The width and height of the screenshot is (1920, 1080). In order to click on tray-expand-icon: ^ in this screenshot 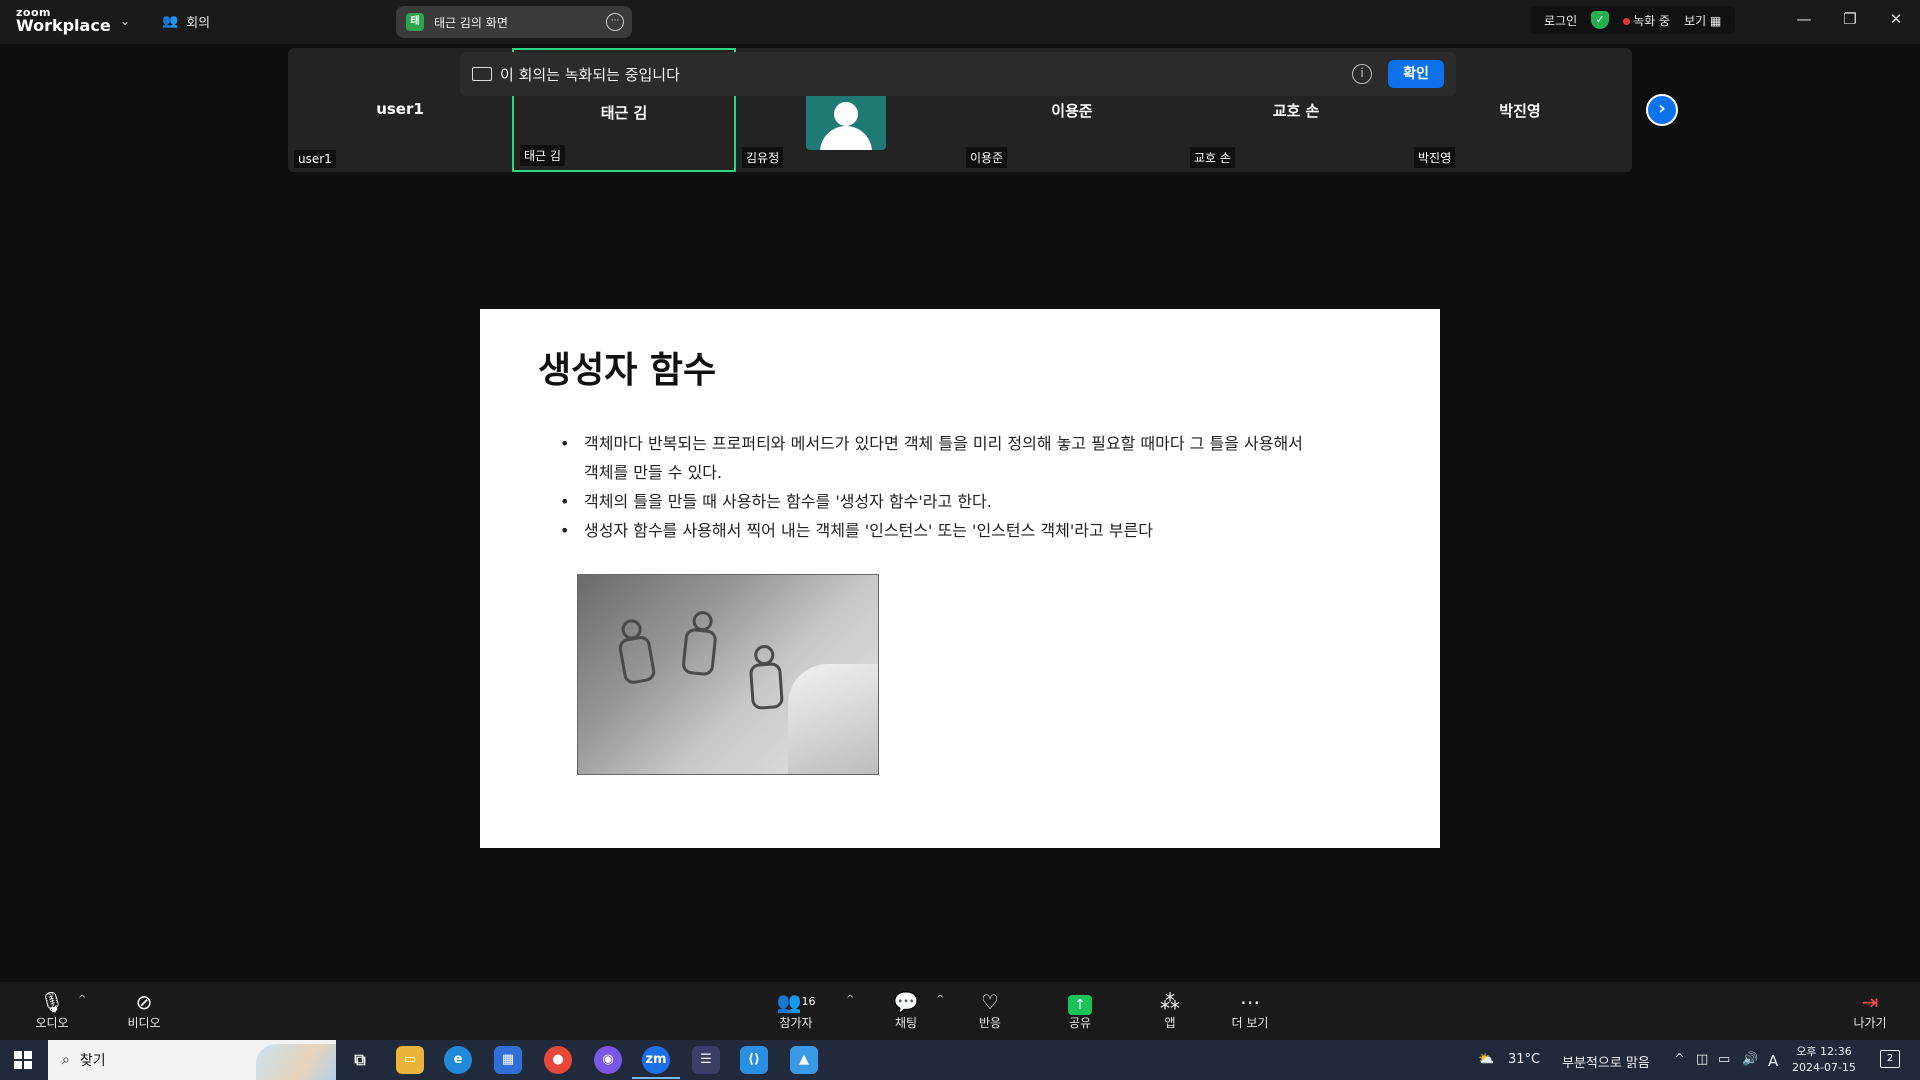, I will do `click(1679, 1059)`.